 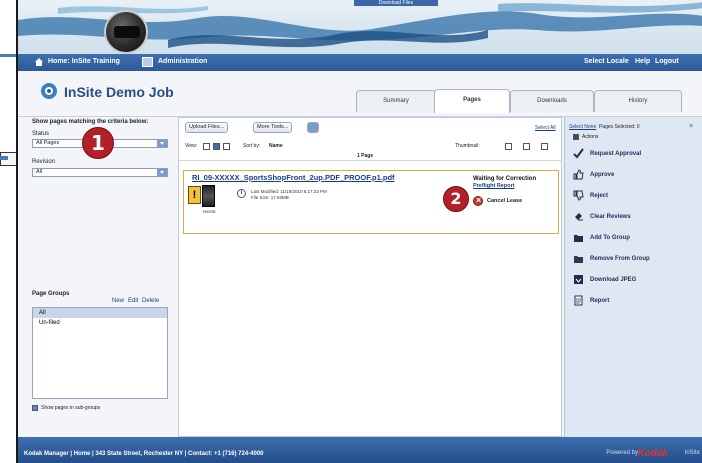 What do you see at coordinates (194, 195) in the screenshot?
I see `warning-icon: !` at bounding box center [194, 195].